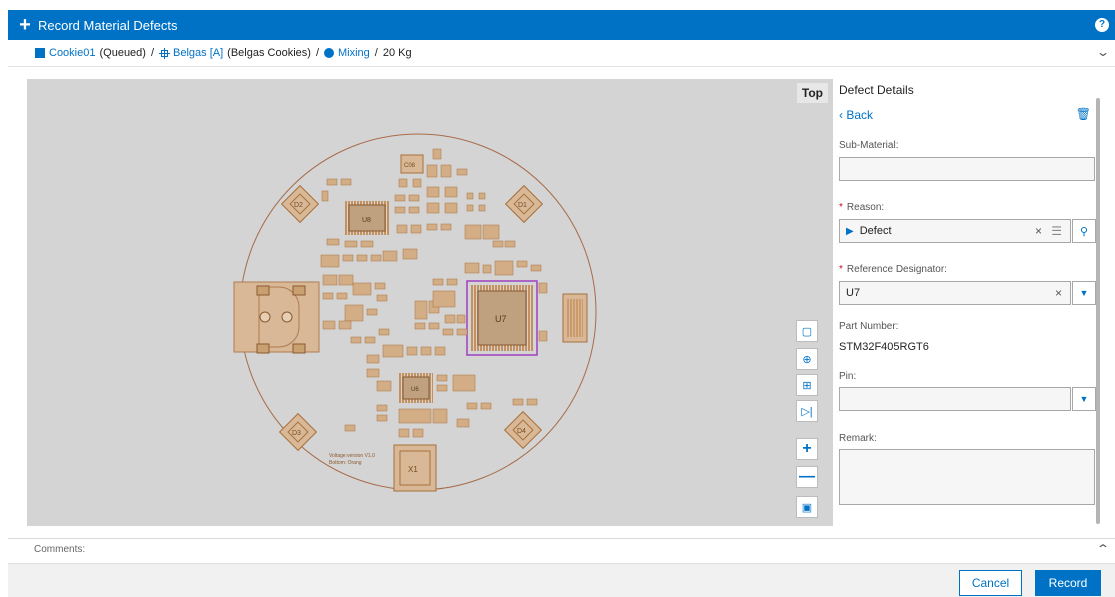 The height and width of the screenshot is (597, 1115). I want to click on reason-label: * Reason:, so click(862, 207).